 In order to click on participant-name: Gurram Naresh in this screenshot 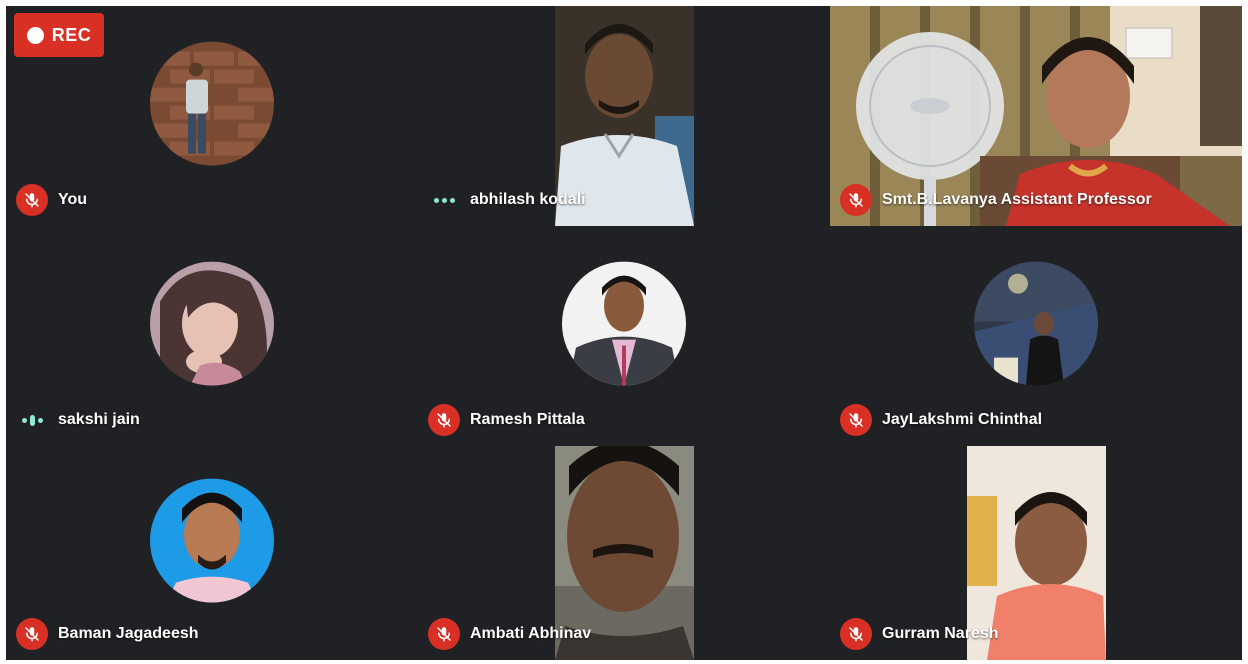, I will do `click(940, 633)`.